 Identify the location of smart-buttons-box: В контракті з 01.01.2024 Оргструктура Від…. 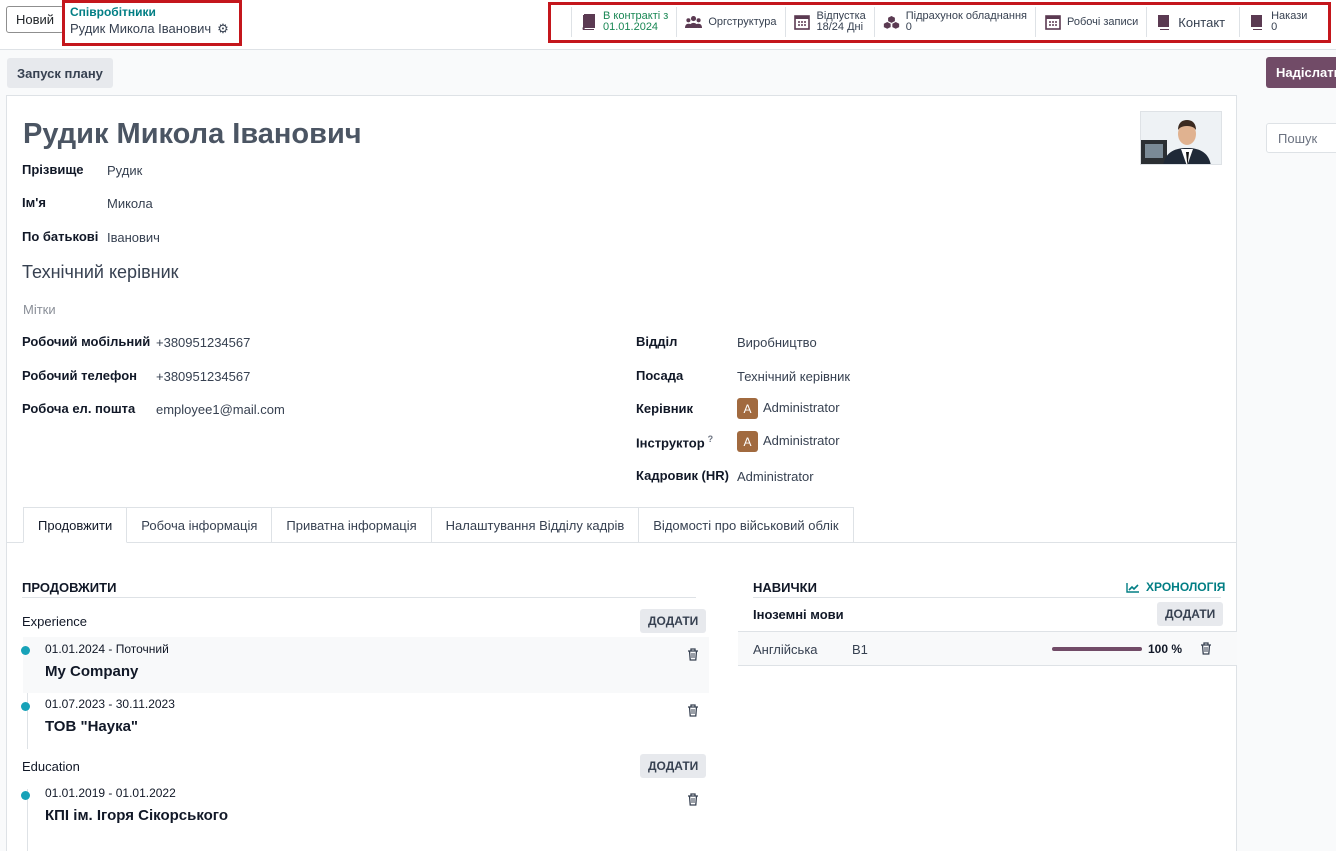
(939, 22).